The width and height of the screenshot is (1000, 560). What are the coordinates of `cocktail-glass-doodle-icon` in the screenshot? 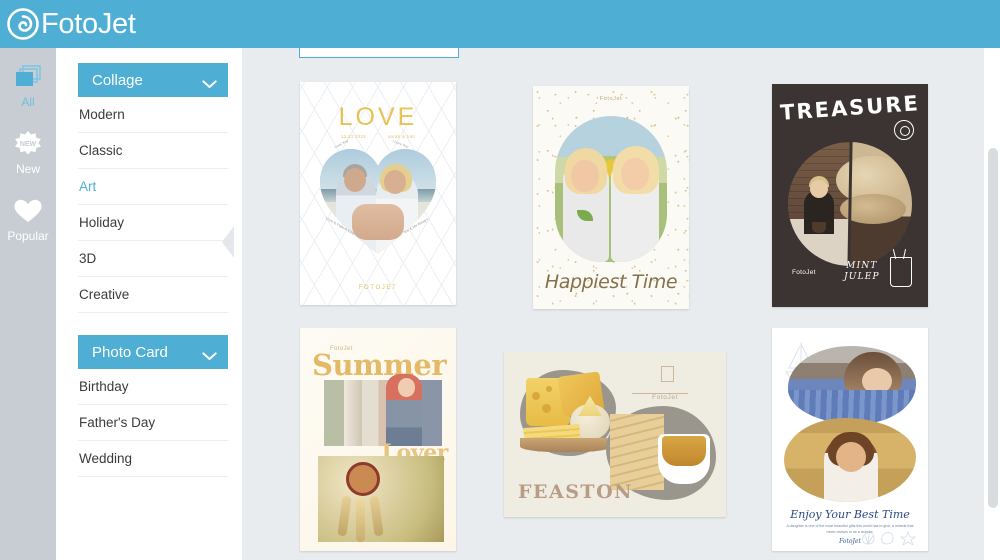 It's located at (901, 272).